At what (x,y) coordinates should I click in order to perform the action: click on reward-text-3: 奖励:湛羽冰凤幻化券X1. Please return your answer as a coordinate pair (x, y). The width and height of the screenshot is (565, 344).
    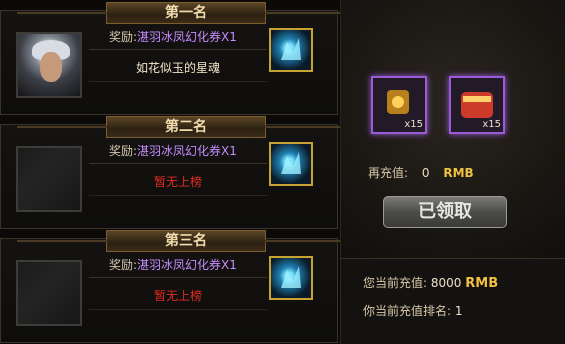
    Looking at the image, I should click on (173, 264).